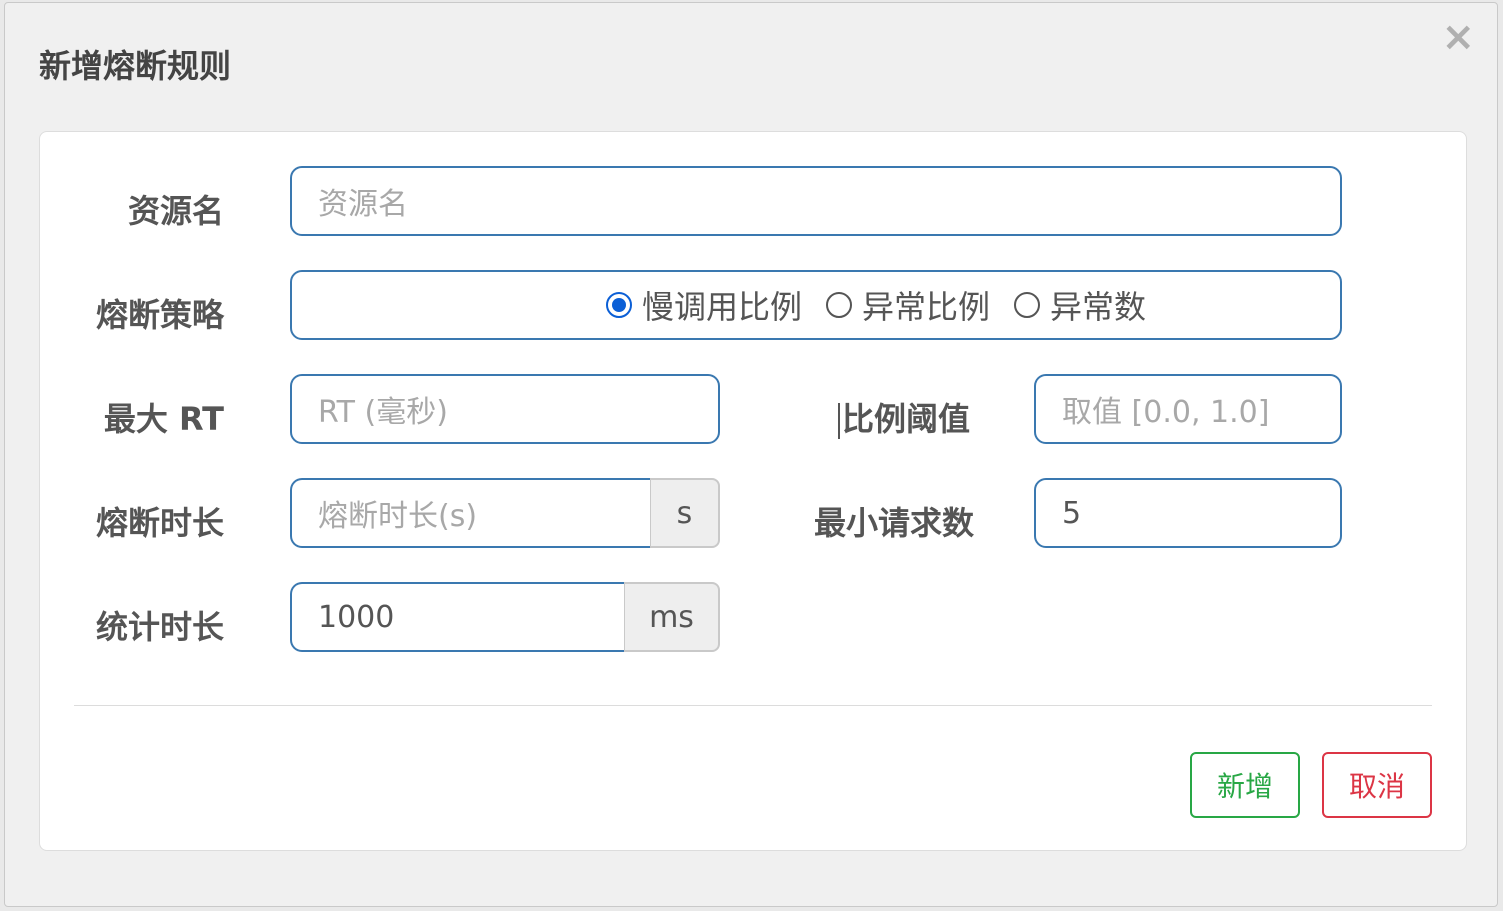 The image size is (1503, 911). Describe the element at coordinates (893, 523) in the screenshot. I see `min-requests-label: 最小请求数` at that location.